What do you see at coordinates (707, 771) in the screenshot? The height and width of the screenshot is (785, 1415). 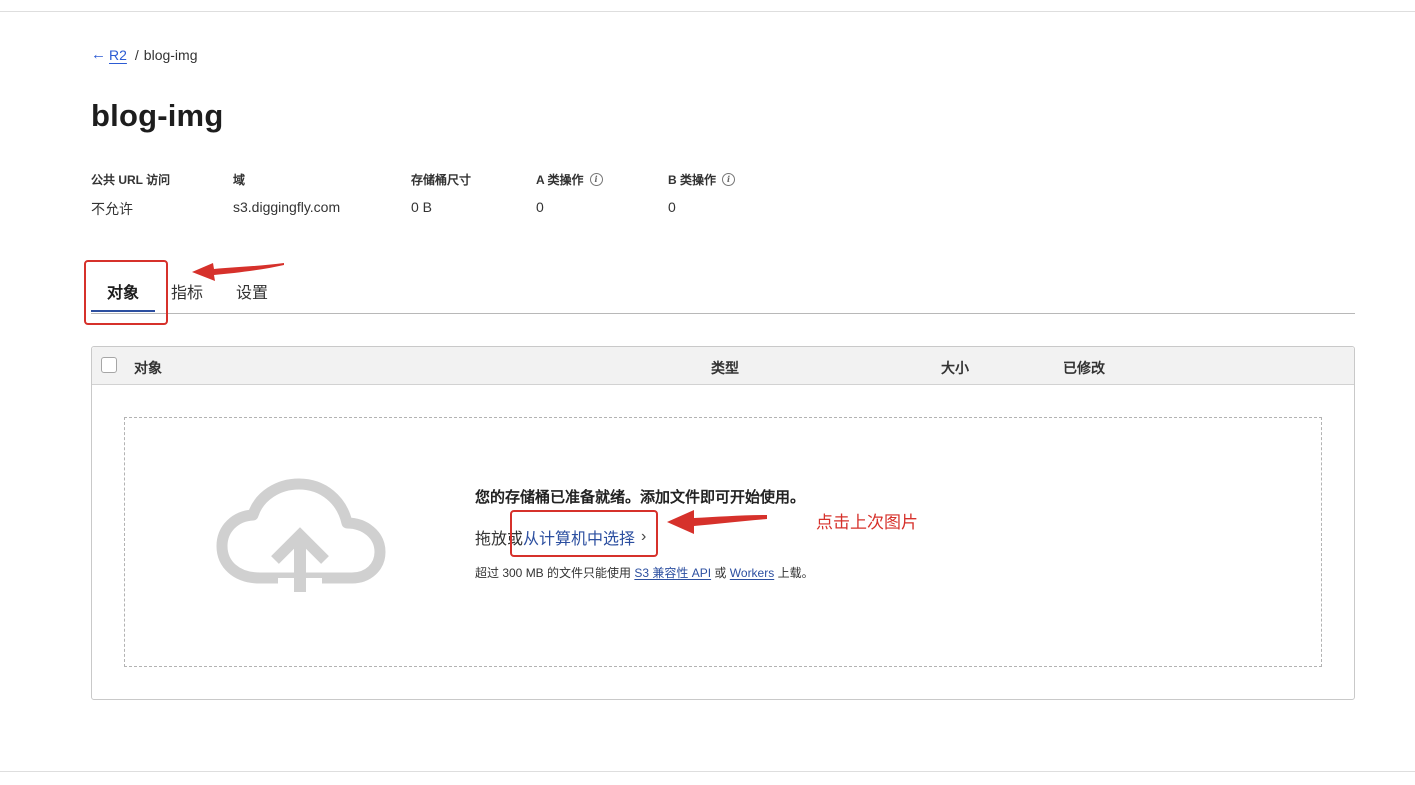 I see `bottom-divider` at bounding box center [707, 771].